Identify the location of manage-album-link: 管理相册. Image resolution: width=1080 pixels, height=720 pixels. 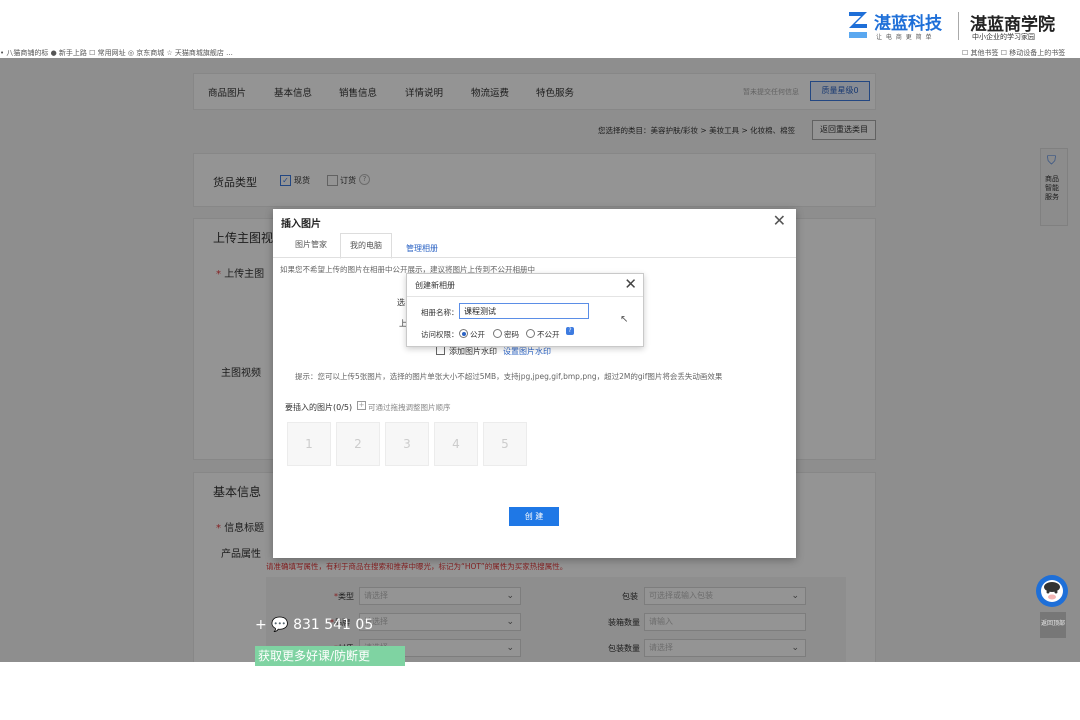
(422, 248).